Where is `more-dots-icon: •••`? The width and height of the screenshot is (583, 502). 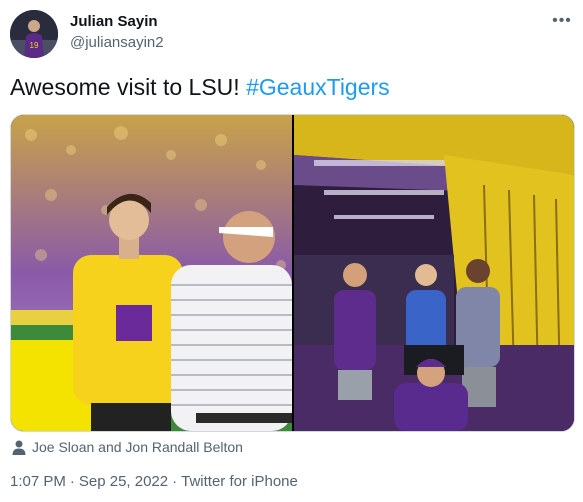 more-dots-icon: ••• is located at coordinates (562, 20).